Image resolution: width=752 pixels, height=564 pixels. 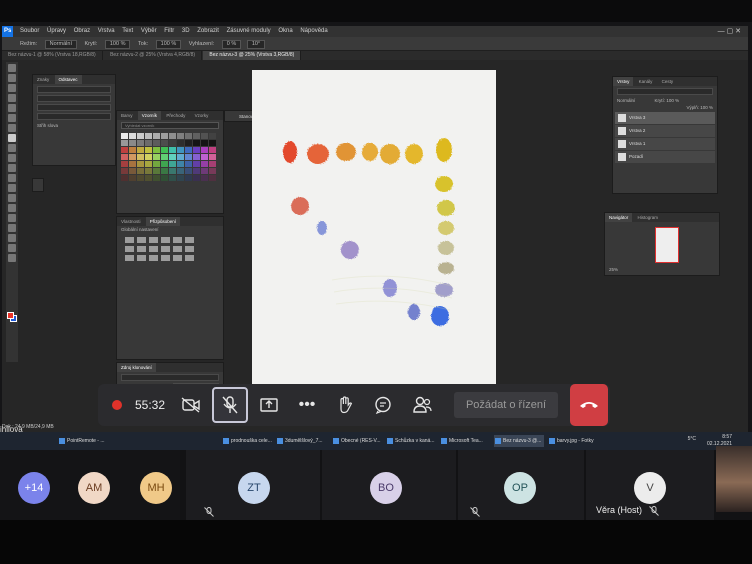 I want to click on eraser-tool-icon, so click(x=12, y=168).